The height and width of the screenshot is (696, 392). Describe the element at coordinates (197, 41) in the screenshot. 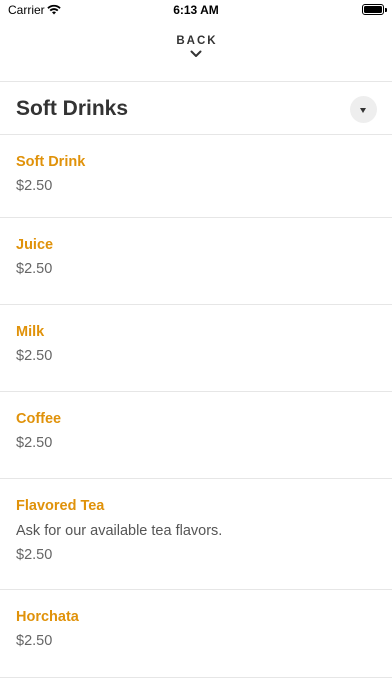

I see `back-label: BACK` at that location.